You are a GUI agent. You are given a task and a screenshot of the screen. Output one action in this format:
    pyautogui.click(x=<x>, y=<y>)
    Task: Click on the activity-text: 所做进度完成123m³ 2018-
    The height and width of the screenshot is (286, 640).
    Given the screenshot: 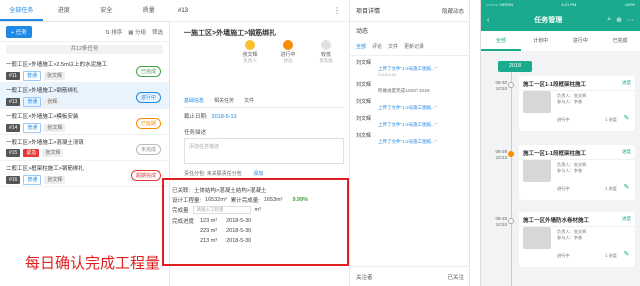 What is the action you would take?
    pyautogui.click(x=404, y=90)
    